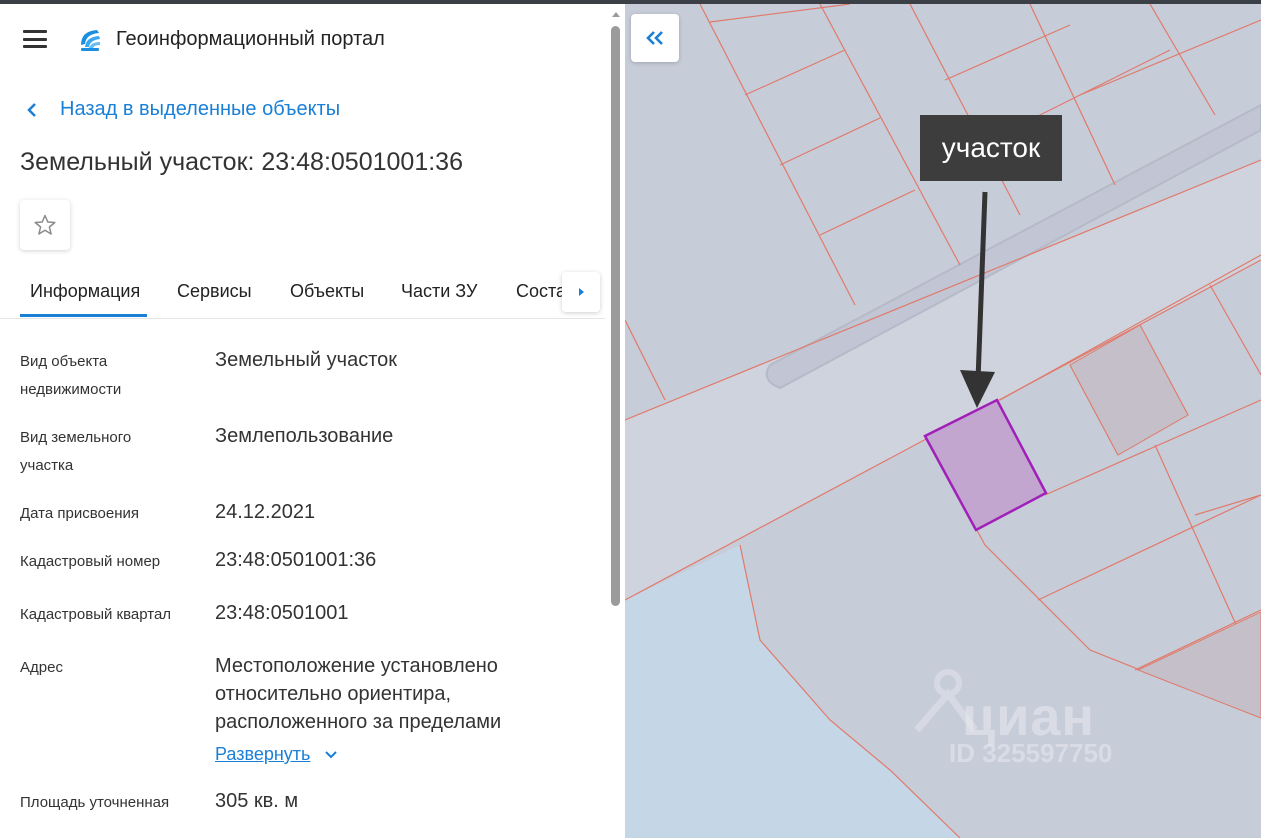  Describe the element at coordinates (304, 436) in the screenshot. I see `property-value-land-type: Землепользование` at that location.